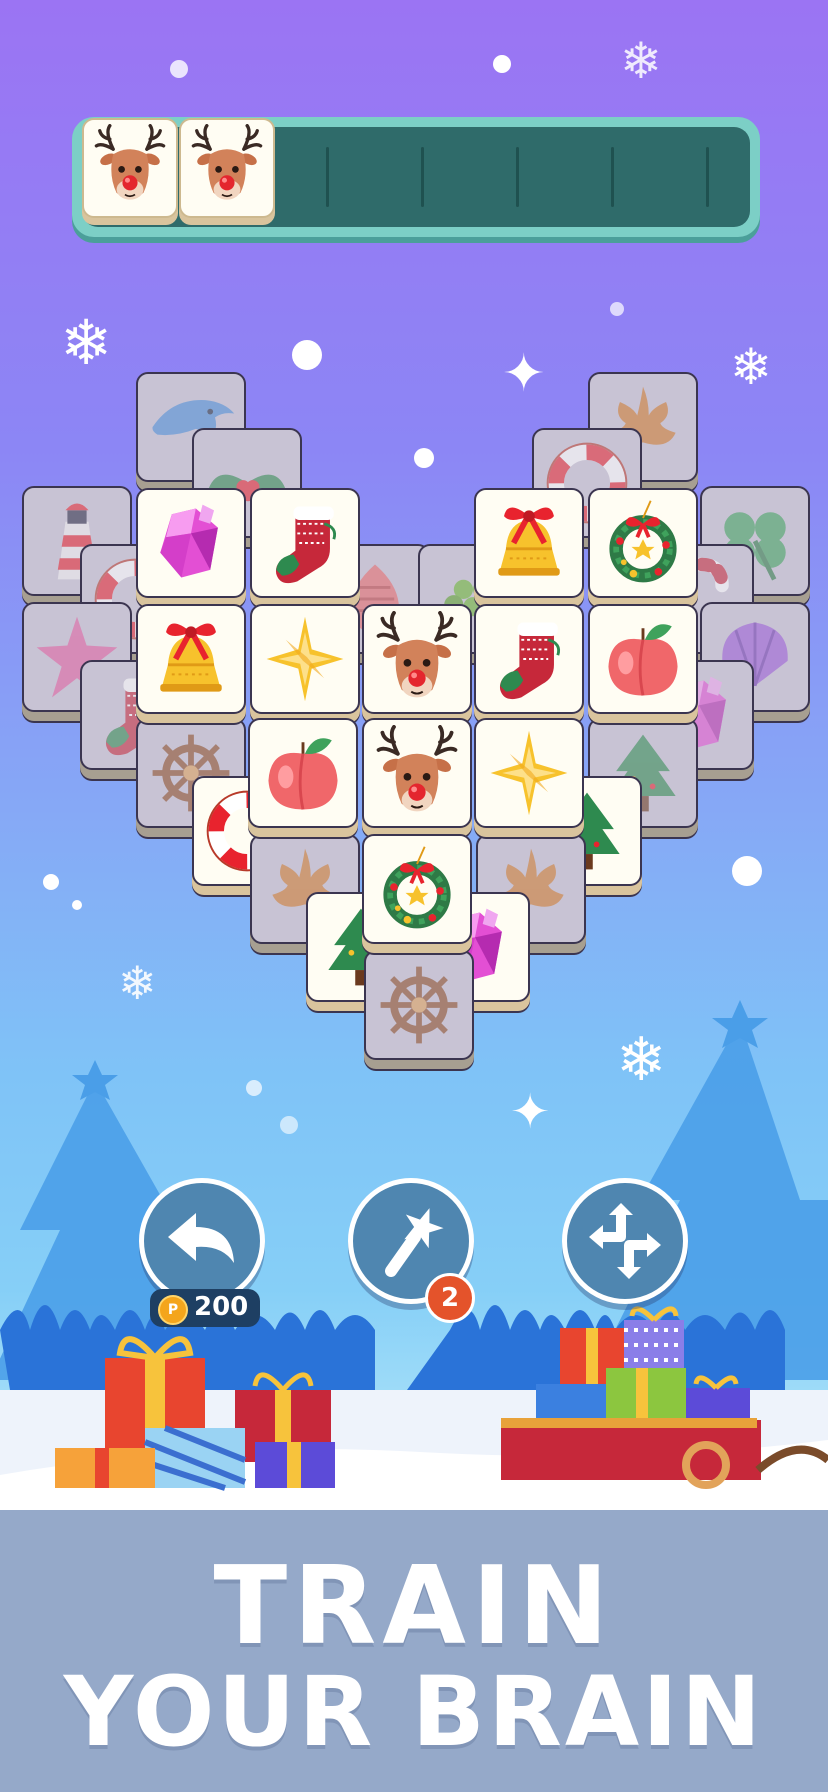 This screenshot has height=1792, width=828. Describe the element at coordinates (201, 1238) in the screenshot. I see `undo-arrow-icon` at that location.